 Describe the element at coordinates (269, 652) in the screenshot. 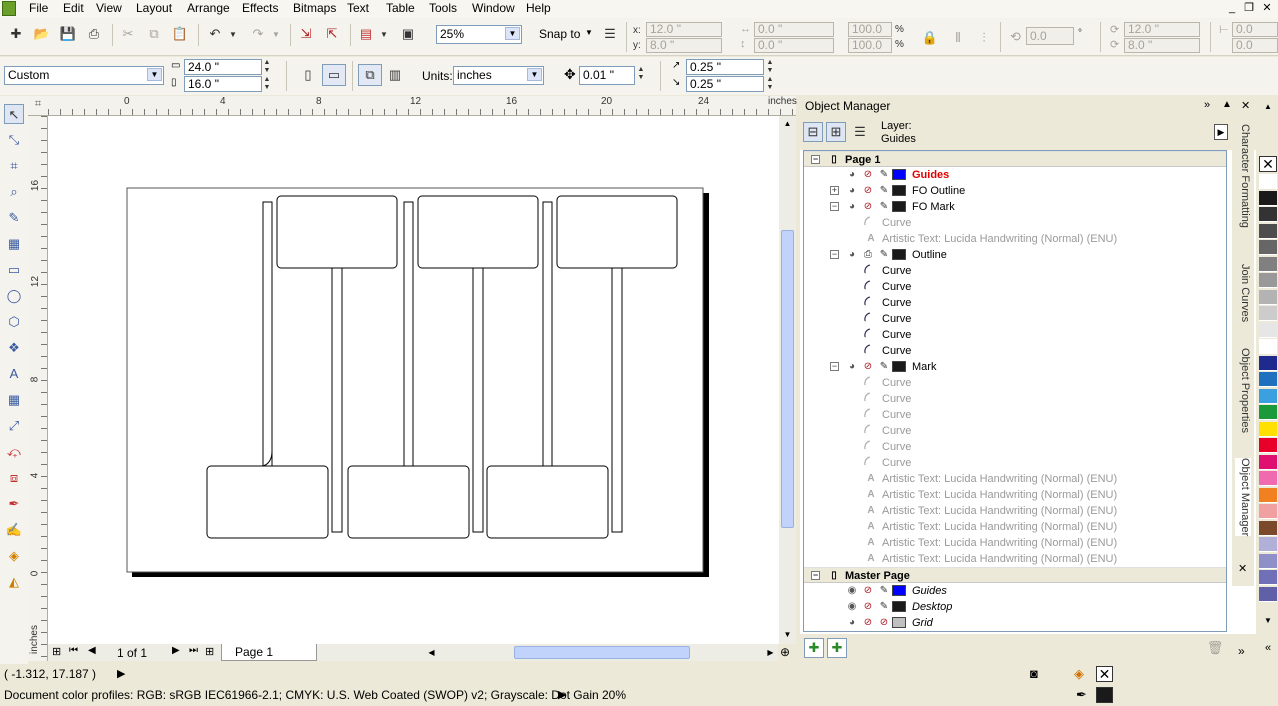

I see `page-tab: Page 1` at that location.